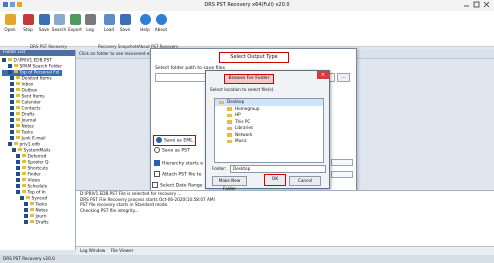 This screenshot has height=263, width=494. I want to click on stop-icon, so click(28, 19).